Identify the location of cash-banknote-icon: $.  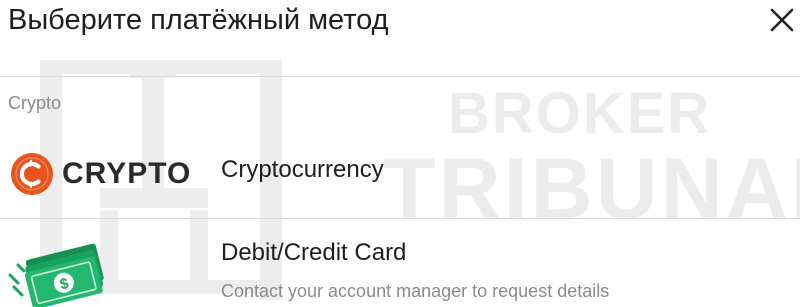
(56, 275).